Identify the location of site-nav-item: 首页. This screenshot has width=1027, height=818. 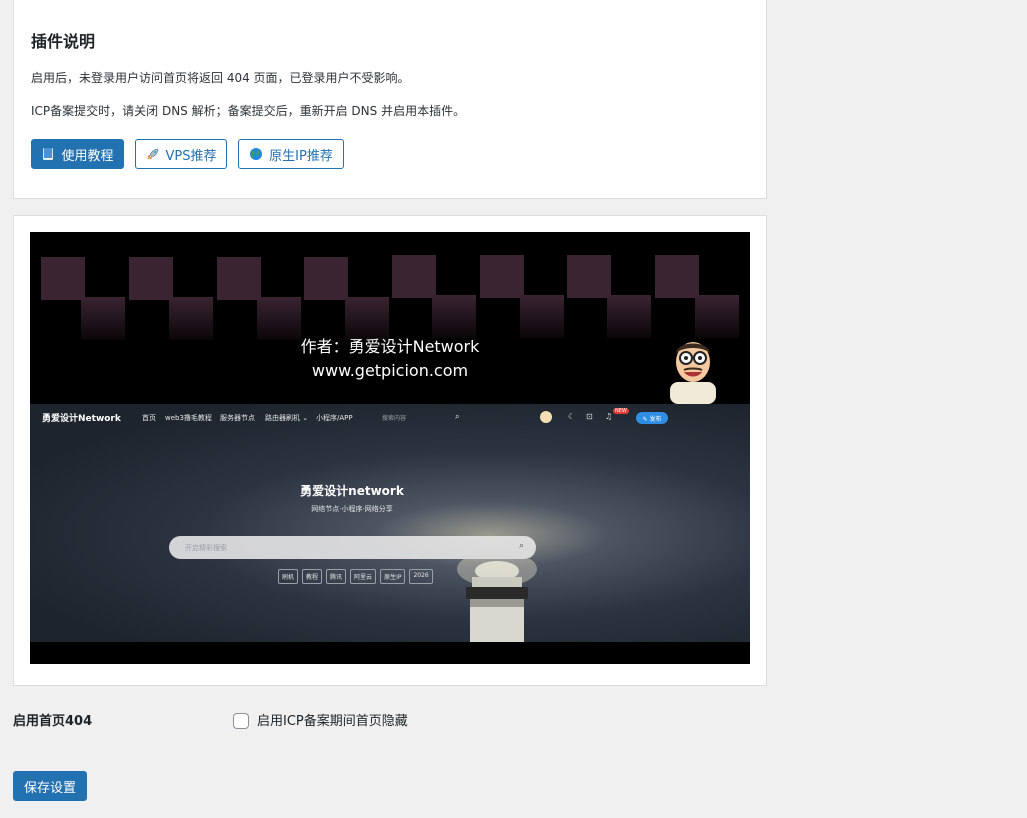
(149, 418).